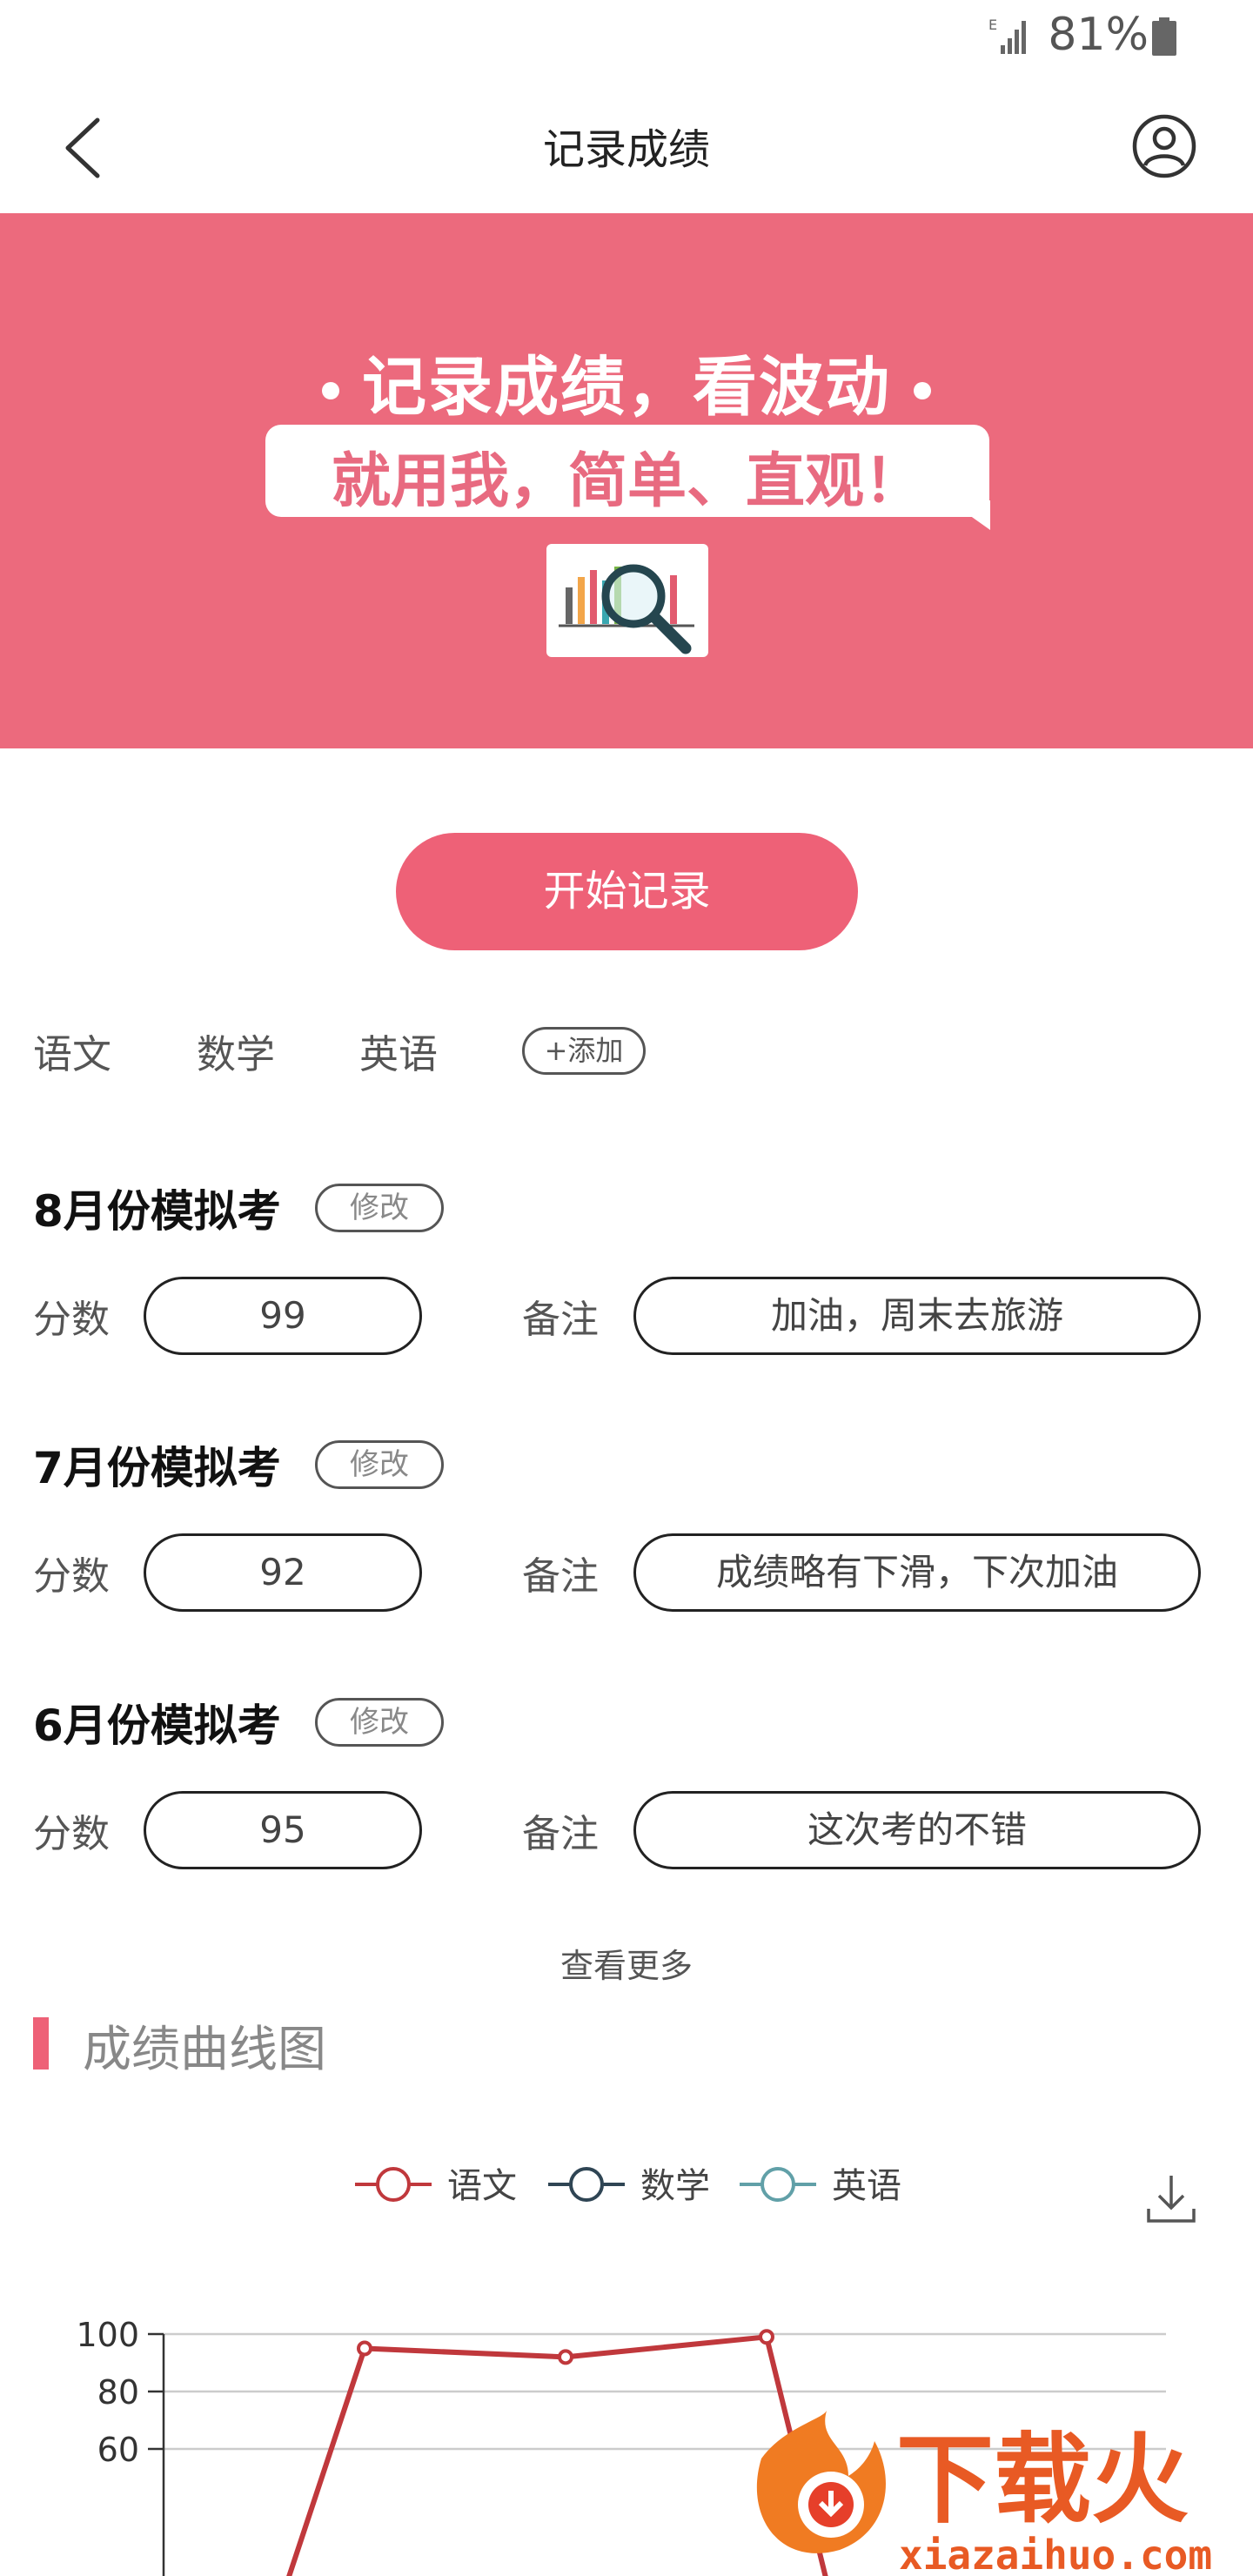 The height and width of the screenshot is (2576, 1253). Describe the element at coordinates (118, 2393) in the screenshot. I see `y-tick-label: 80` at that location.